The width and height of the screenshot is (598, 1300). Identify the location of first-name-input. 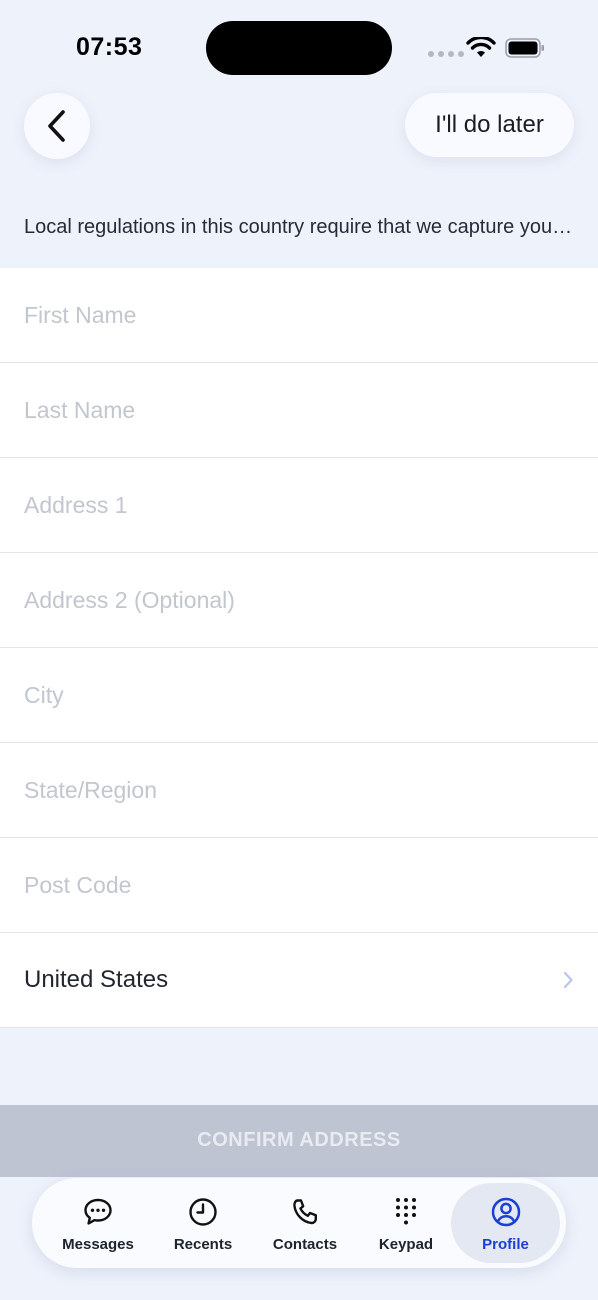
(294, 315).